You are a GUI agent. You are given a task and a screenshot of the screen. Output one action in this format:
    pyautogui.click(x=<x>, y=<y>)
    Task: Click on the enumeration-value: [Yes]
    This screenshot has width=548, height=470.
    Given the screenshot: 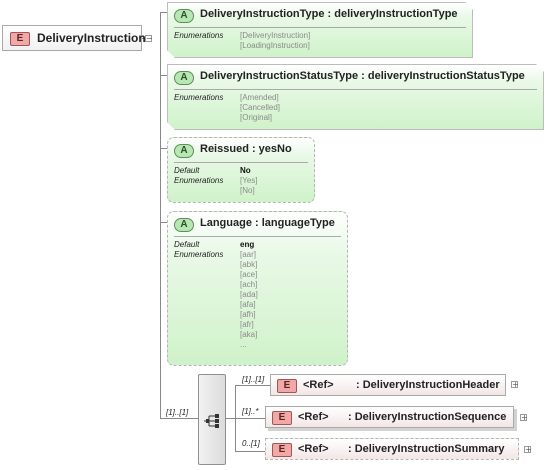 What is the action you would take?
    pyautogui.click(x=249, y=180)
    